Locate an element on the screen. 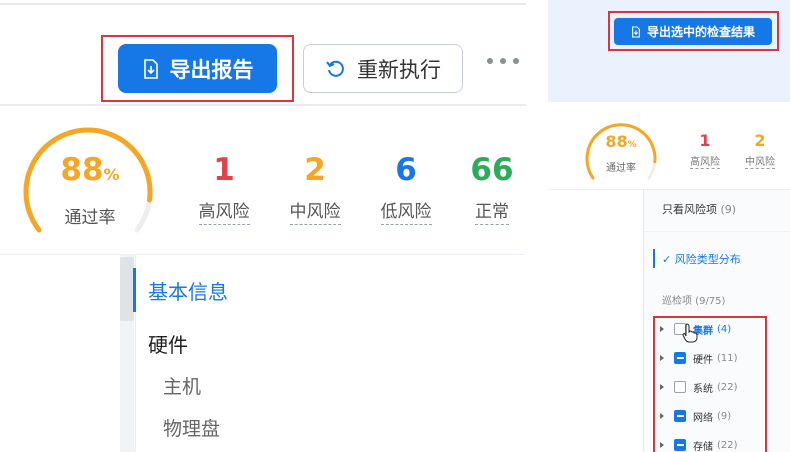  medium-risk-label-small: 中风险 is located at coordinates (760, 161).